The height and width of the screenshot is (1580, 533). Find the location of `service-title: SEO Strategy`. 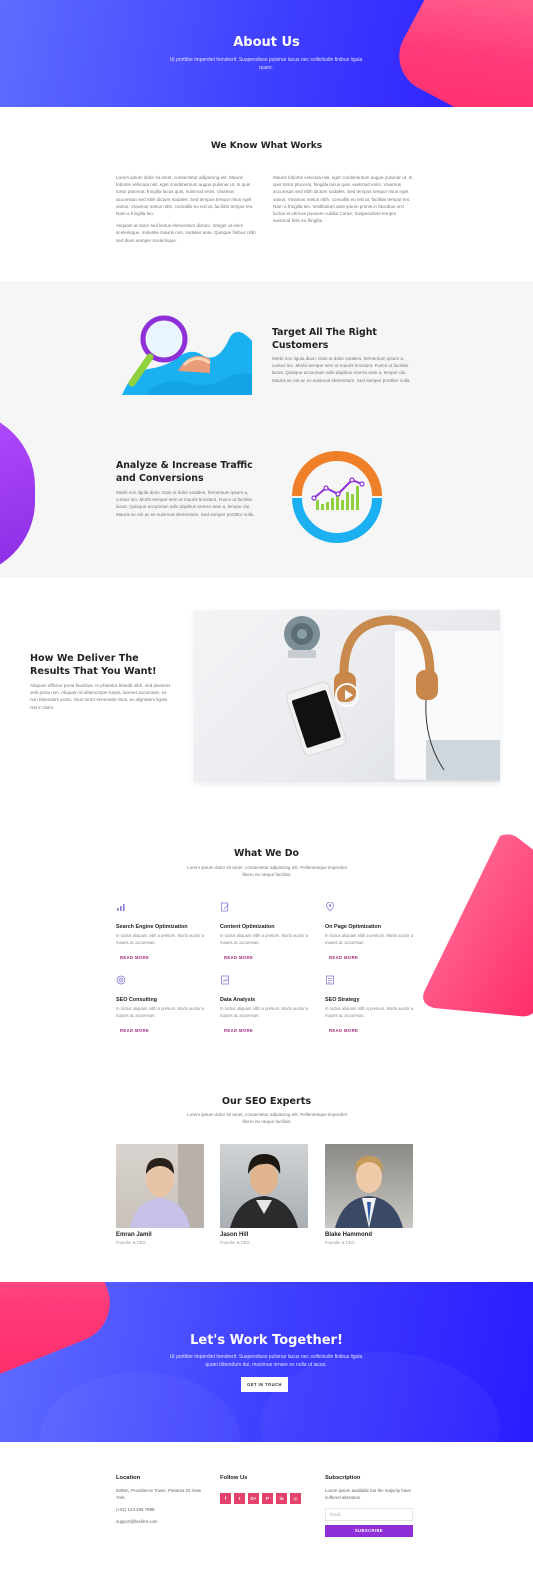

service-title: SEO Strategy is located at coordinates (342, 1000).